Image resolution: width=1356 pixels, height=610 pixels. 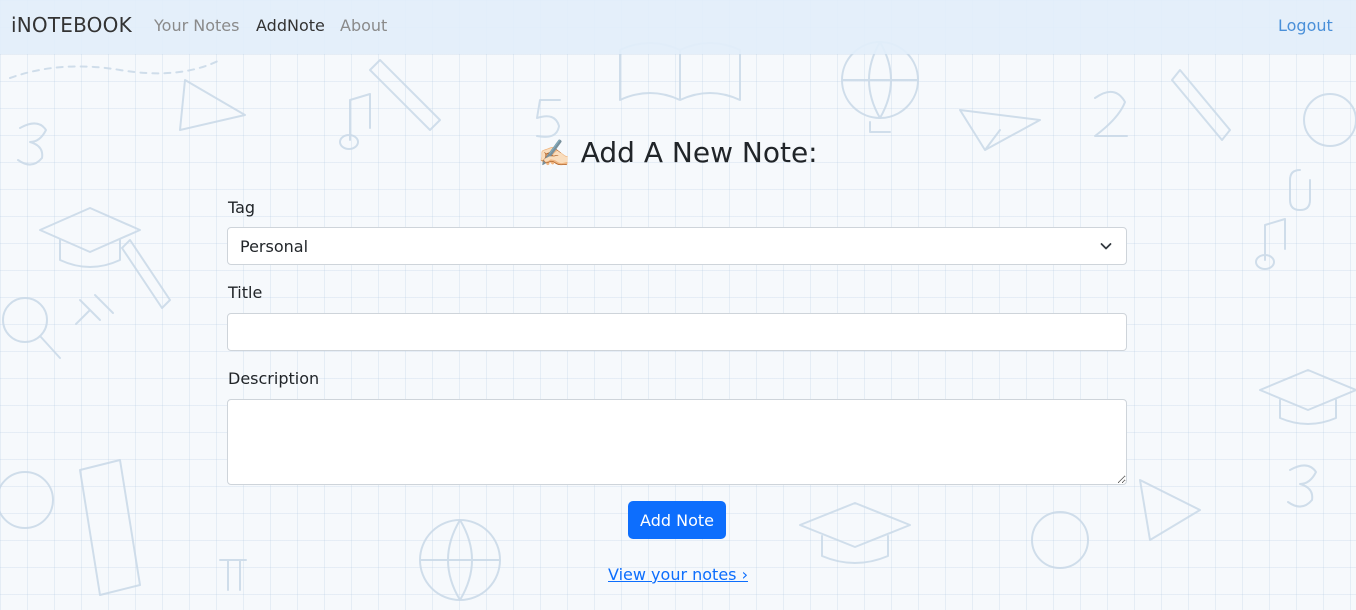 I want to click on view-notes-container: View your notes ›, so click(x=678, y=574).